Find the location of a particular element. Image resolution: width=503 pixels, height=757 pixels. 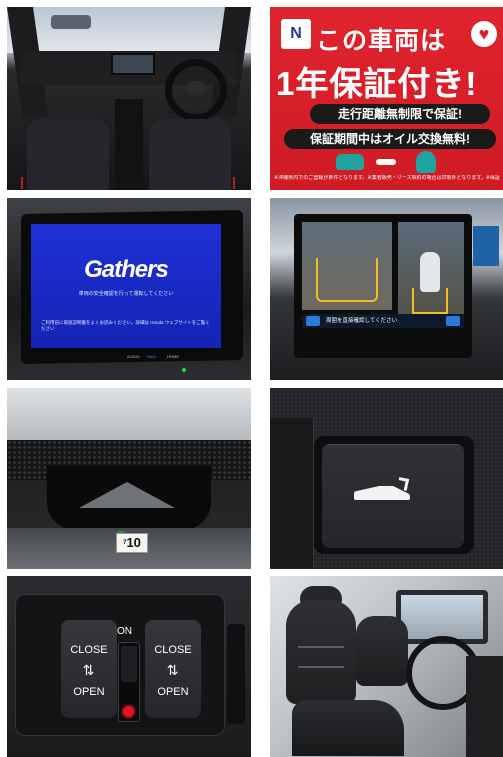

photo-front-seats is located at coordinates (386, 666).